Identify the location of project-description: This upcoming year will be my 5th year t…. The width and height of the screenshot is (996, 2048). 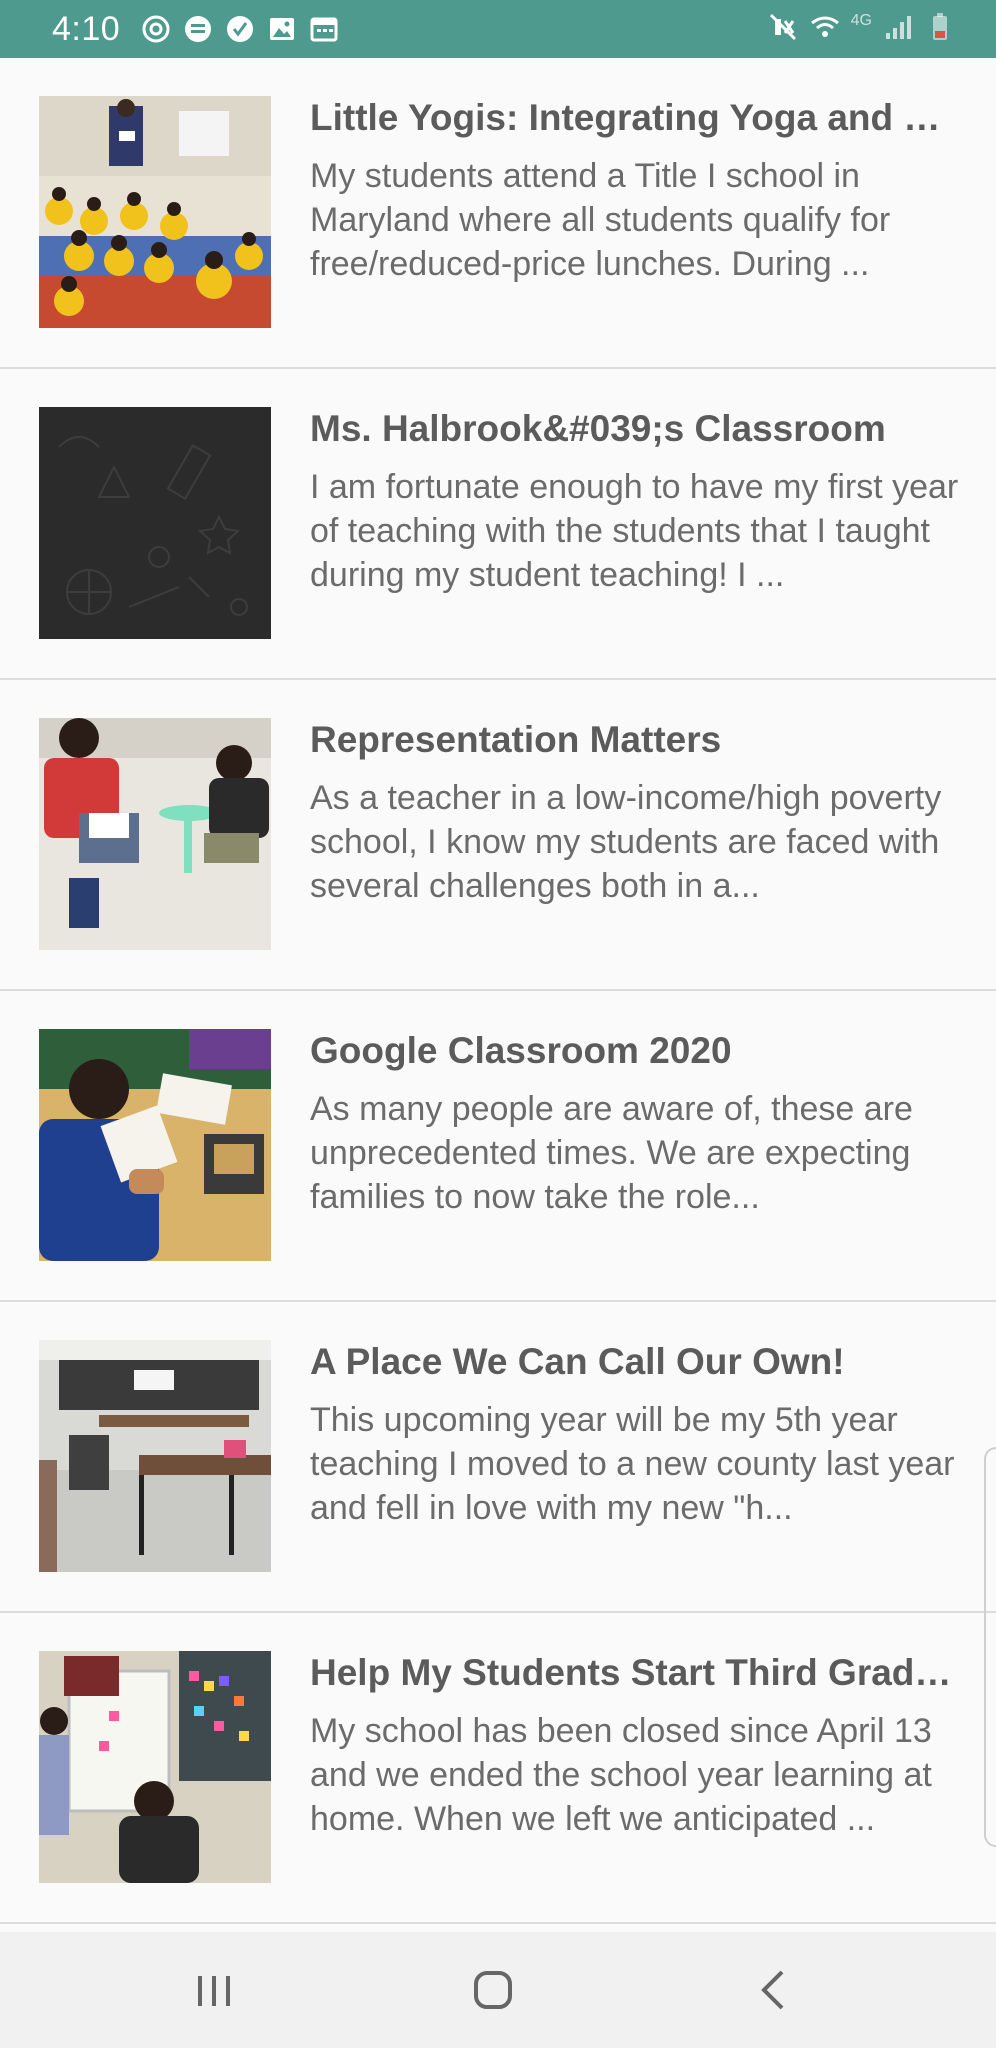
(632, 1464).